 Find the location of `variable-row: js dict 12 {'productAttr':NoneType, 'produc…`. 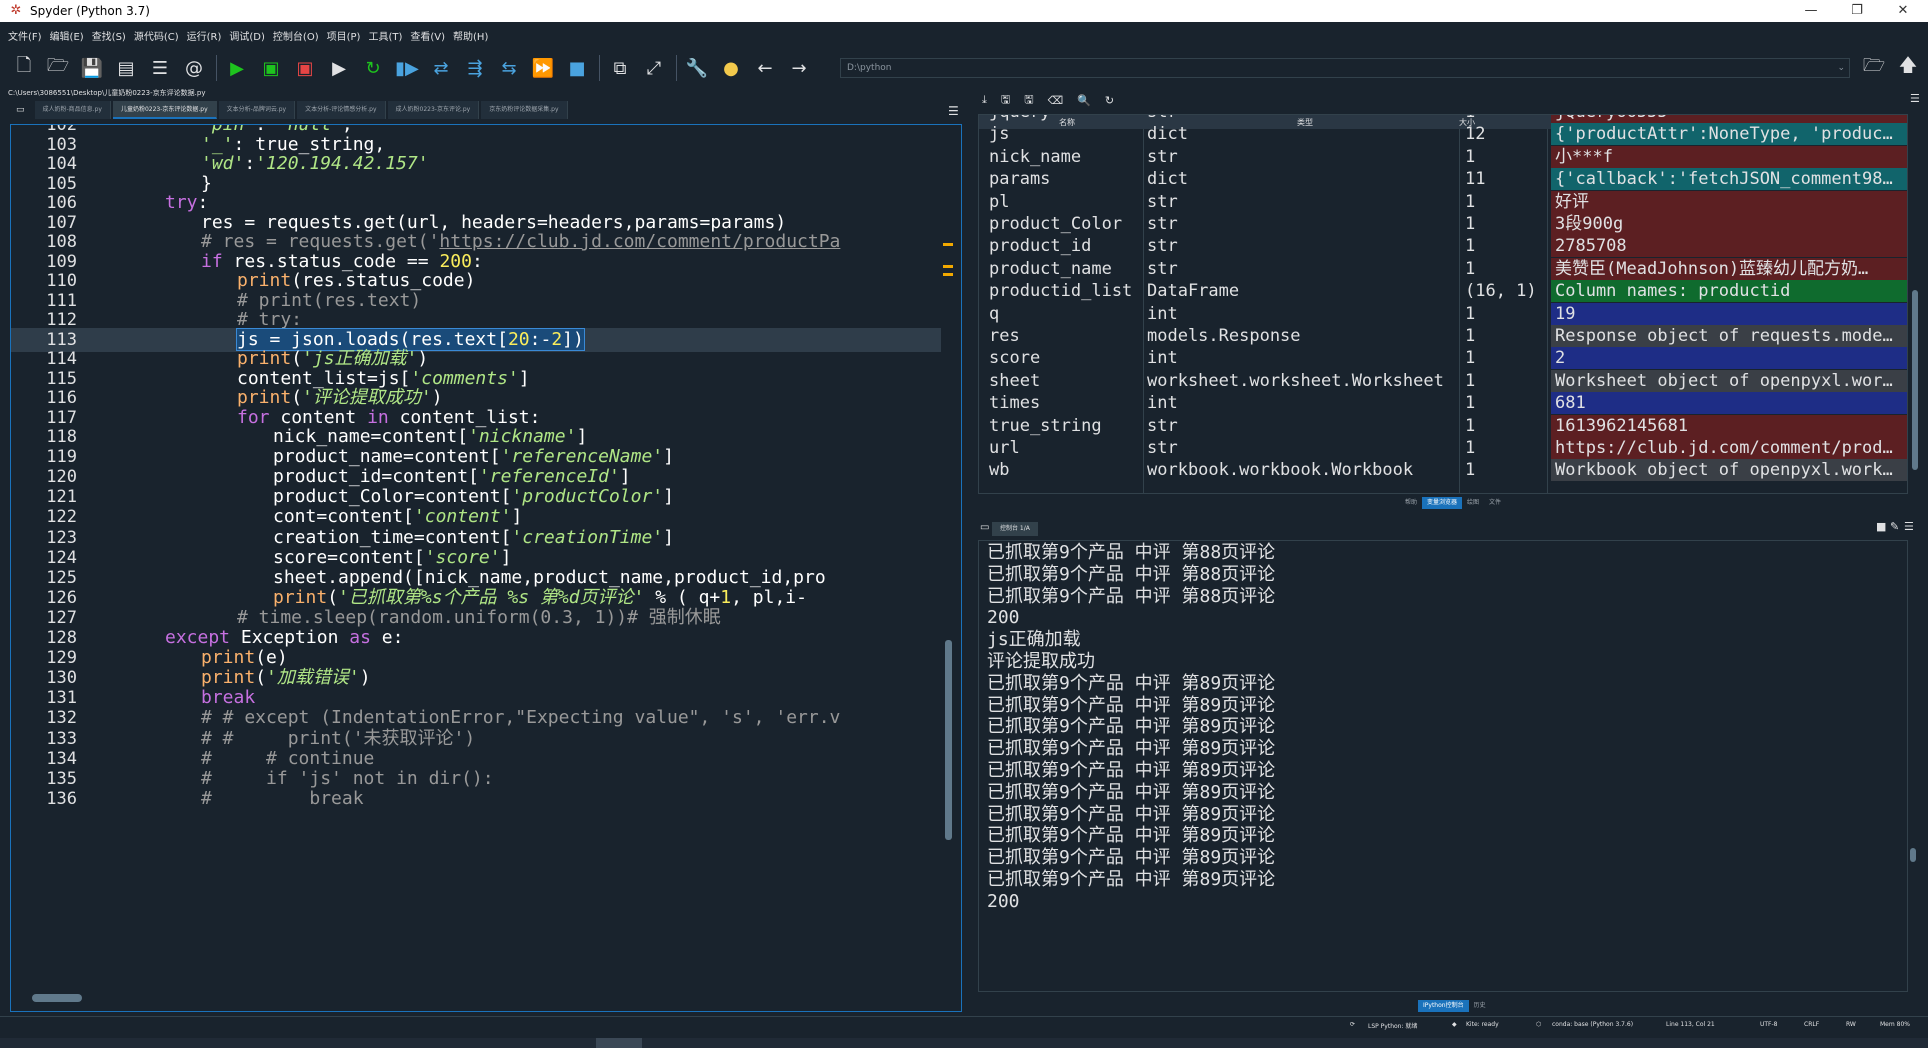

variable-row: js dict 12 {'productAttr':NoneType, 'produc… is located at coordinates (1443, 134).